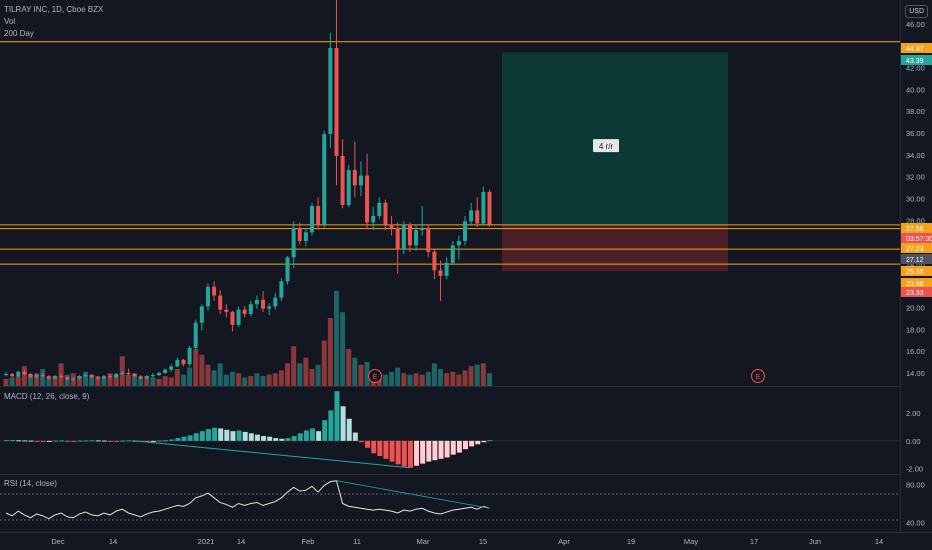 The width and height of the screenshot is (932, 550). I want to click on price-axis-tag: 43.39, so click(916, 60).